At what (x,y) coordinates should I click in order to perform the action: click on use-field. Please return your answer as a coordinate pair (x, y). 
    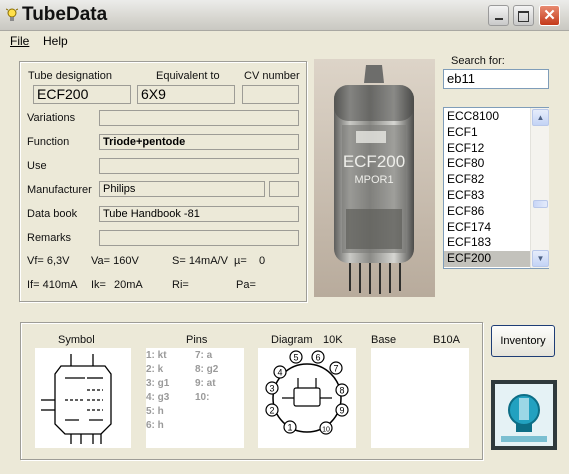
    Looking at the image, I should click on (199, 166).